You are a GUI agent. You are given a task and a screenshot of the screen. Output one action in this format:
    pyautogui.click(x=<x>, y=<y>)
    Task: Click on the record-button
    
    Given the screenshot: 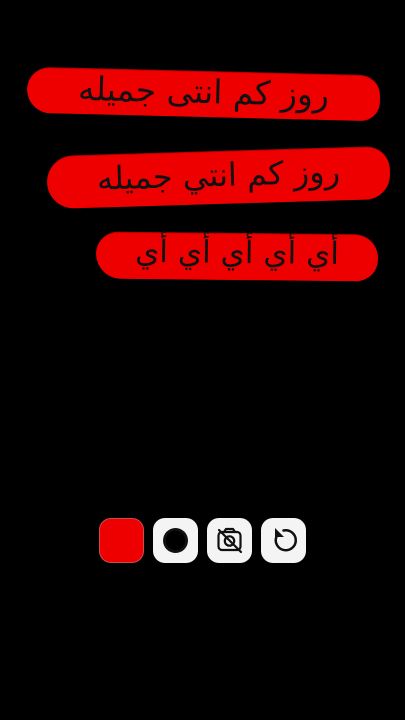 What is the action you would take?
    pyautogui.click(x=175, y=540)
    